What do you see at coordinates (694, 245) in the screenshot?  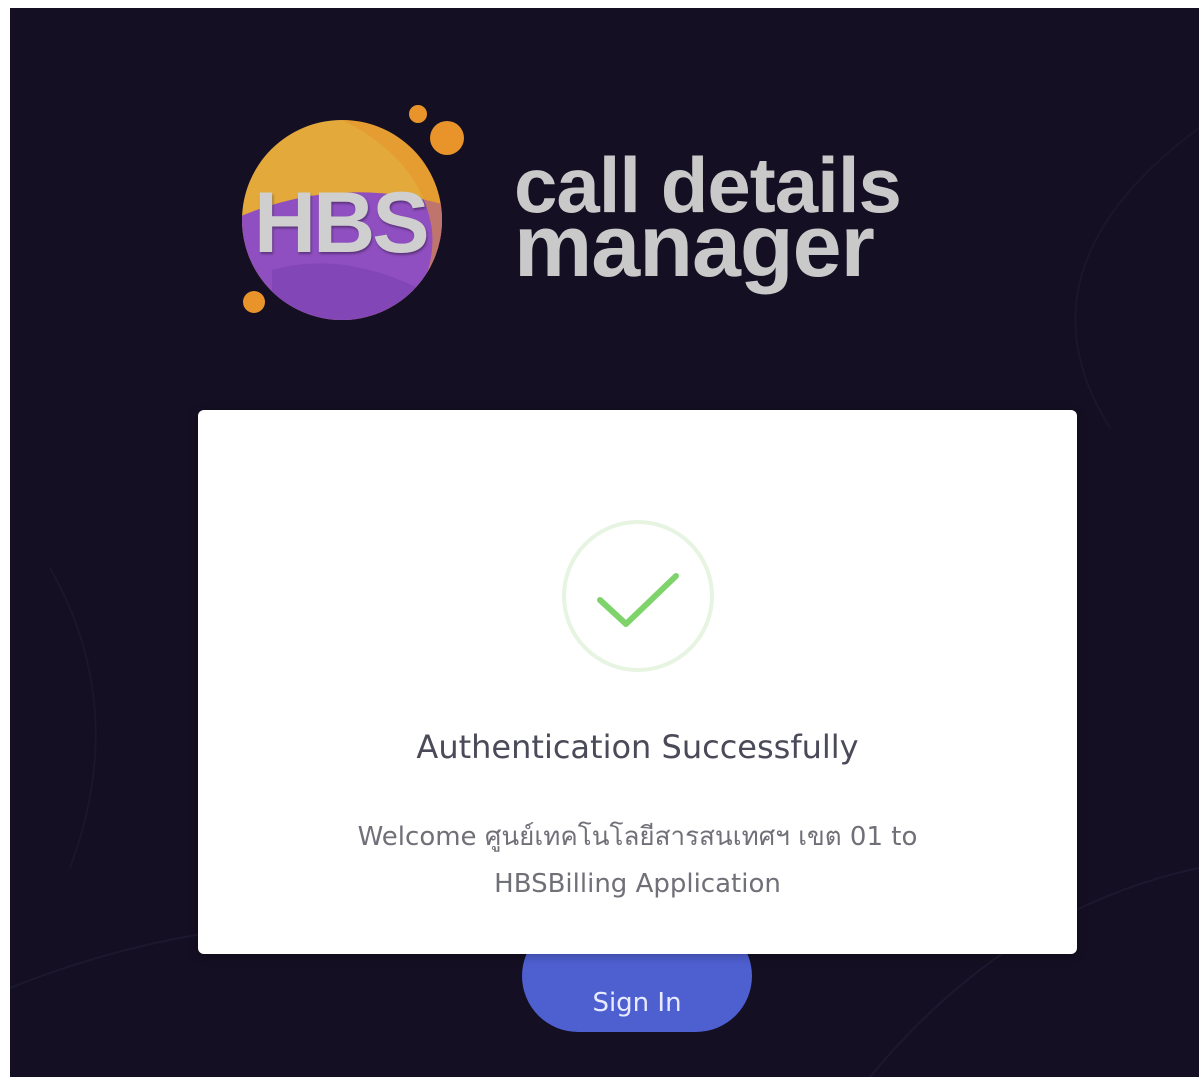 I see `logo-title-line2: manager` at bounding box center [694, 245].